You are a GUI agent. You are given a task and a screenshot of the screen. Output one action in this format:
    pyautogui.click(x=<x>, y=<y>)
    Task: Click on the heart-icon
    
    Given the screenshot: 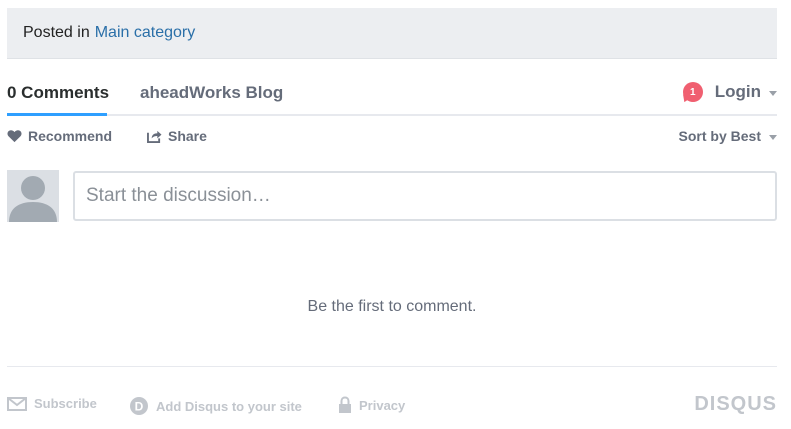 What is the action you would take?
    pyautogui.click(x=14, y=136)
    